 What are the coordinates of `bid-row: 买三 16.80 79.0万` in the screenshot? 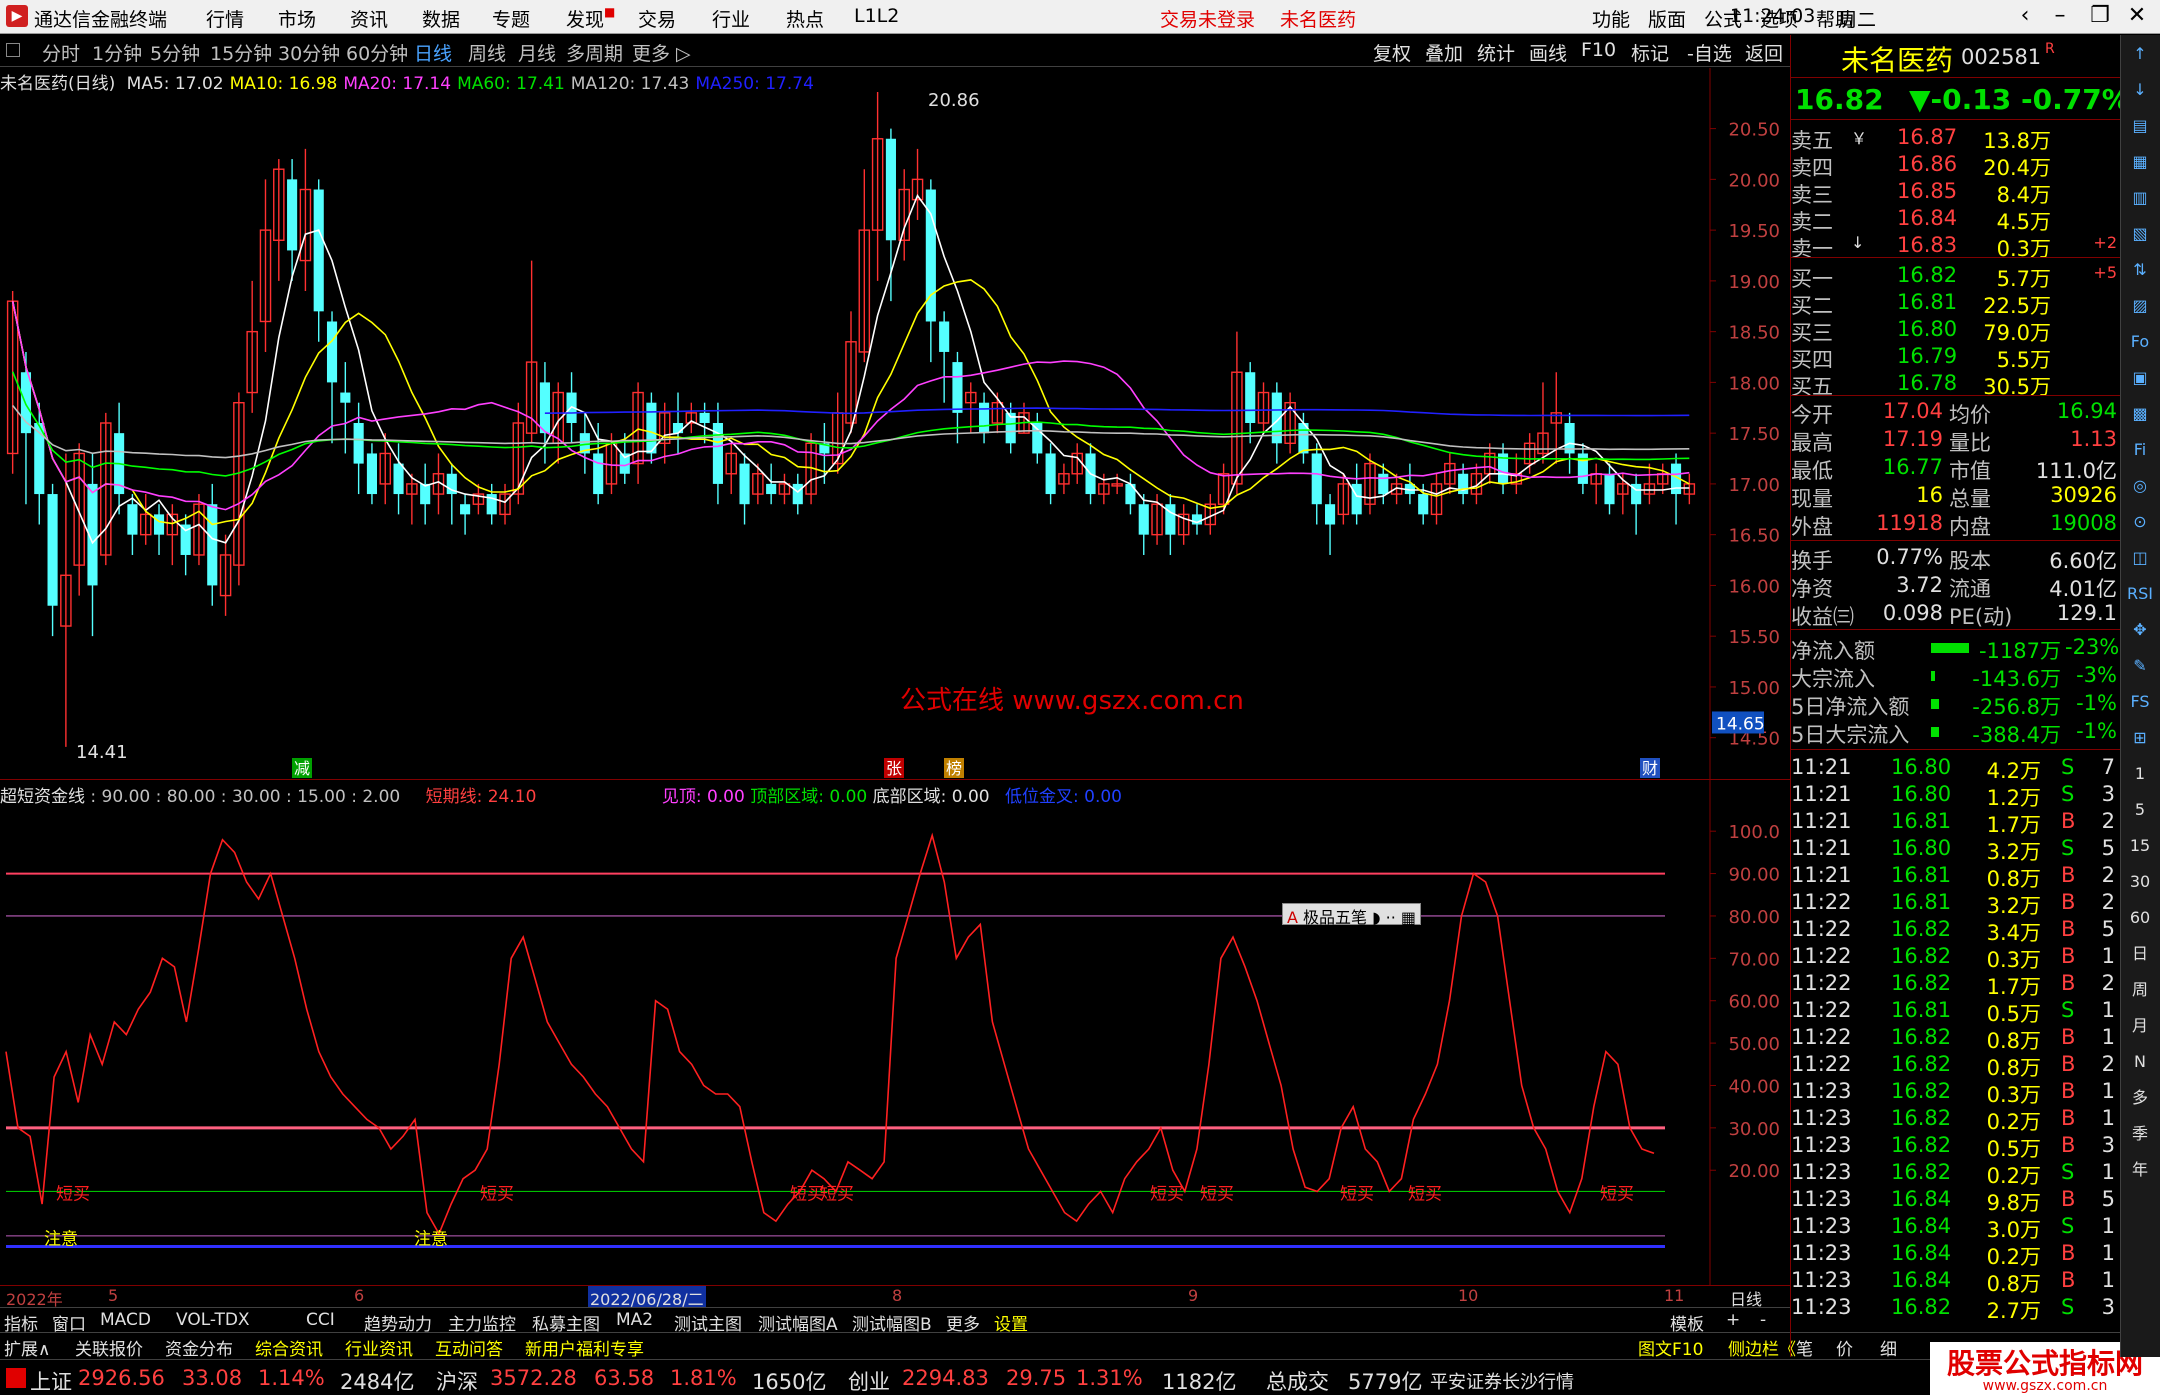 It's located at (1956, 331).